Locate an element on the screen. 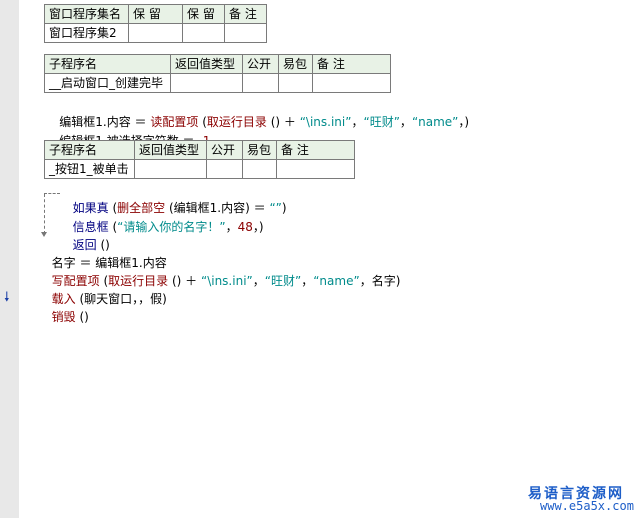 The width and height of the screenshot is (643, 518). code-text: (聊天窗口，，假) is located at coordinates (121, 299).